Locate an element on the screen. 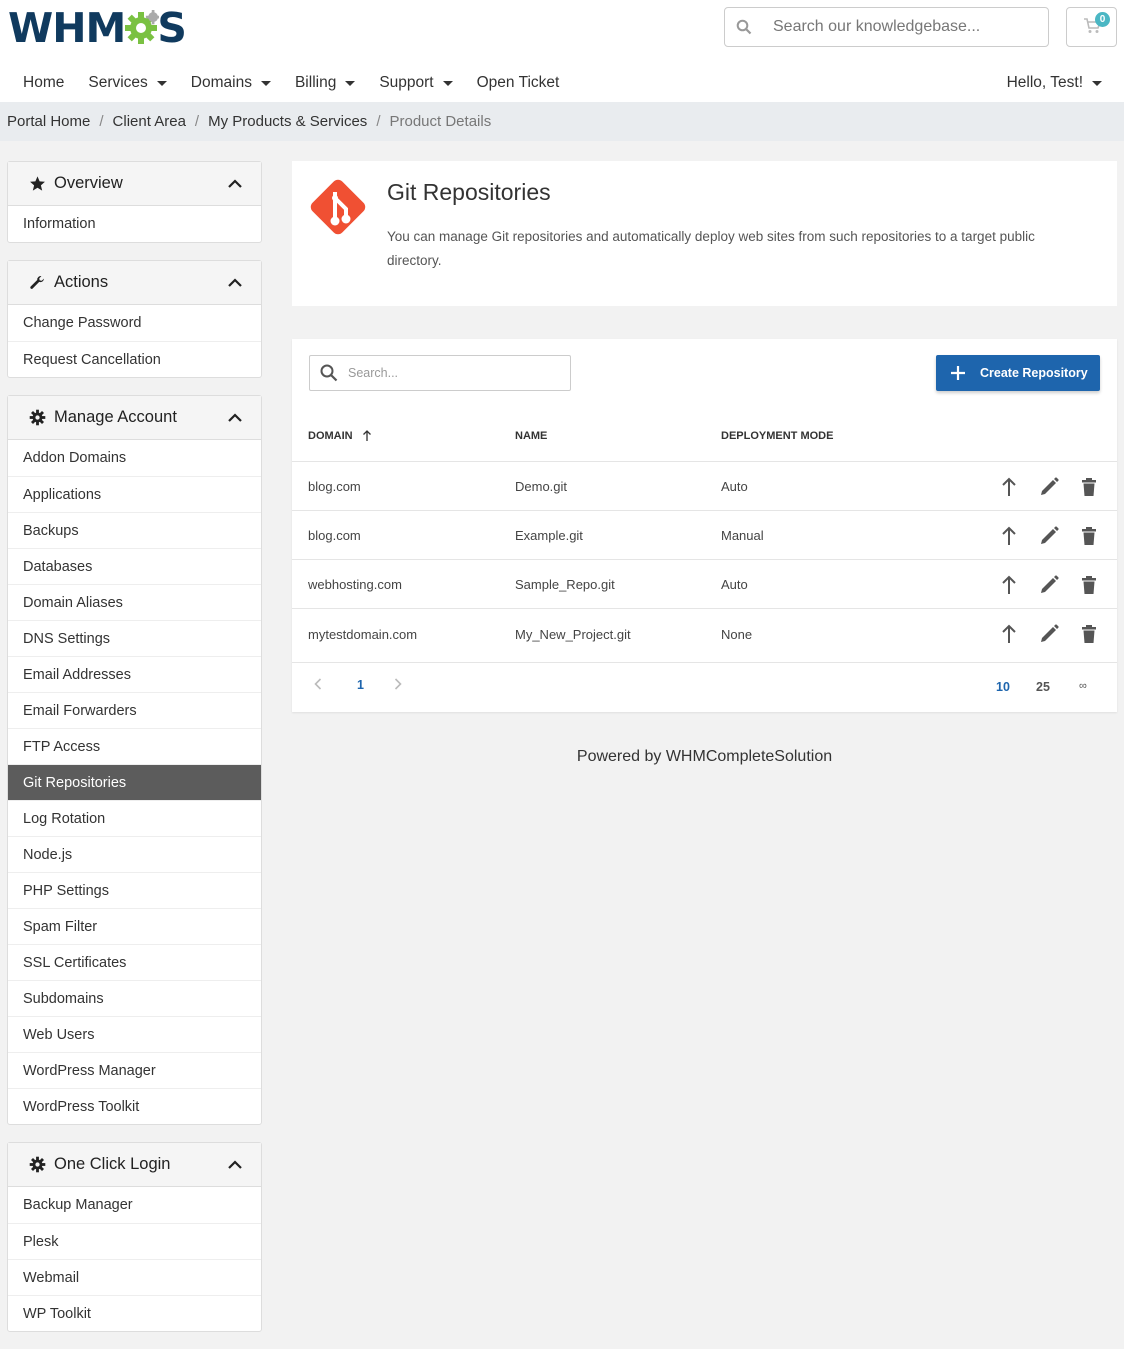 The image size is (1124, 1349). sidebar-item-dns-settings: DNS Settings is located at coordinates (134, 638).